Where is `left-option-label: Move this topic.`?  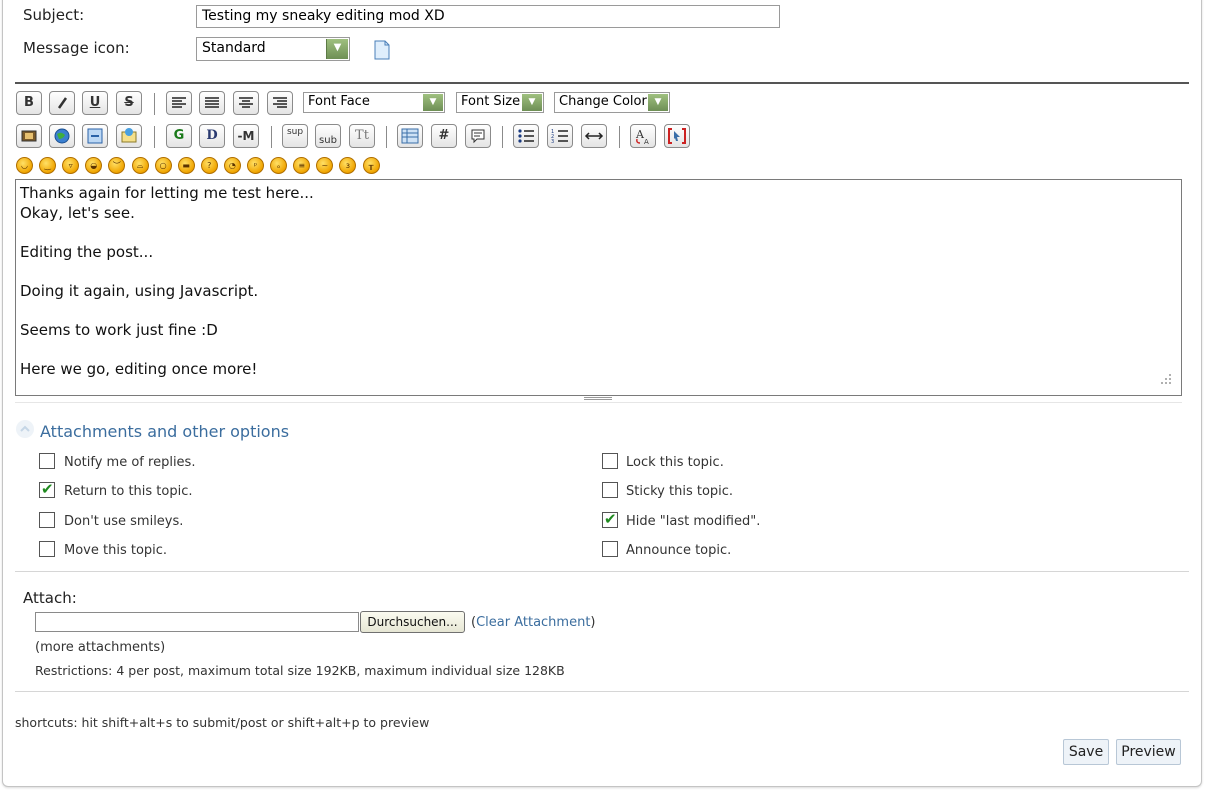
left-option-label: Move this topic. is located at coordinates (116, 550).